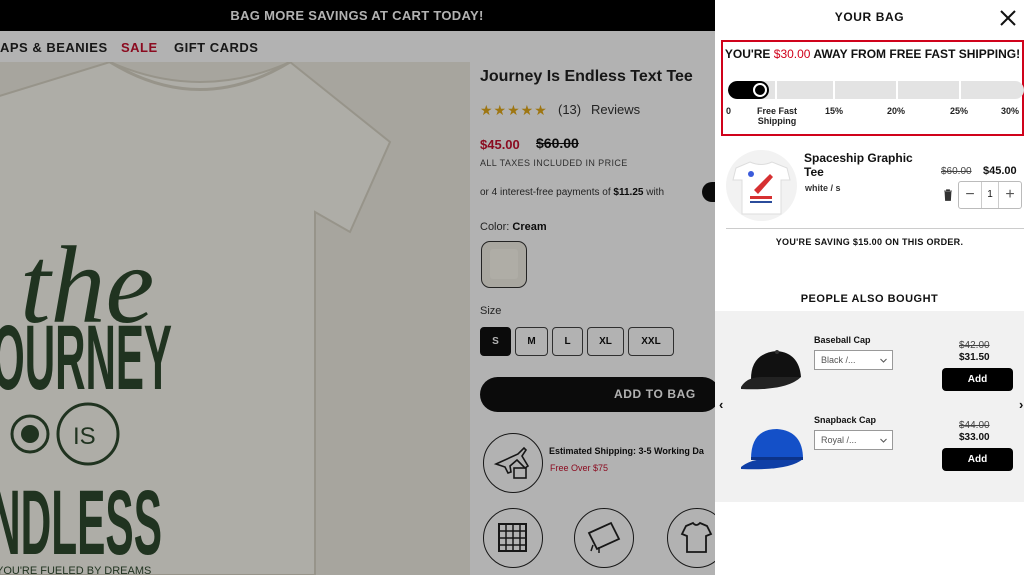 Image resolution: width=1024 pixels, height=575 pixels. What do you see at coordinates (834, 111) in the screenshot?
I see `progress-tick-15: 15%` at bounding box center [834, 111].